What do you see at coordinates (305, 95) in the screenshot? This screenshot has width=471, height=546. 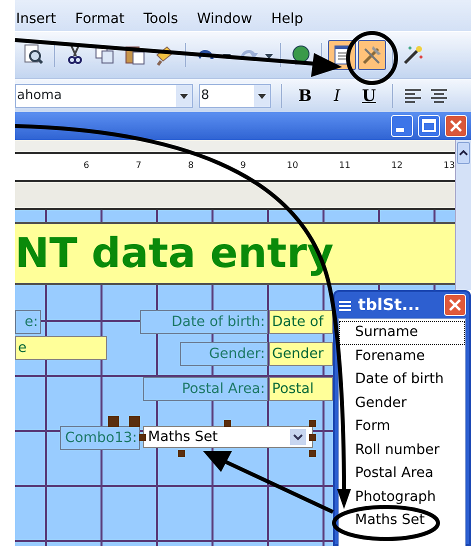 I see `bold-button: B` at bounding box center [305, 95].